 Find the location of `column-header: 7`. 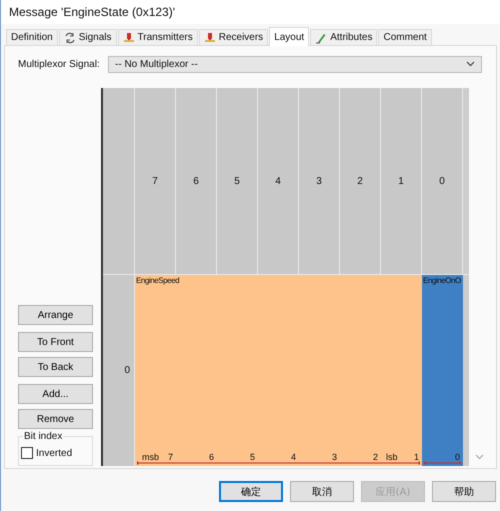

column-header: 7 is located at coordinates (155, 181).